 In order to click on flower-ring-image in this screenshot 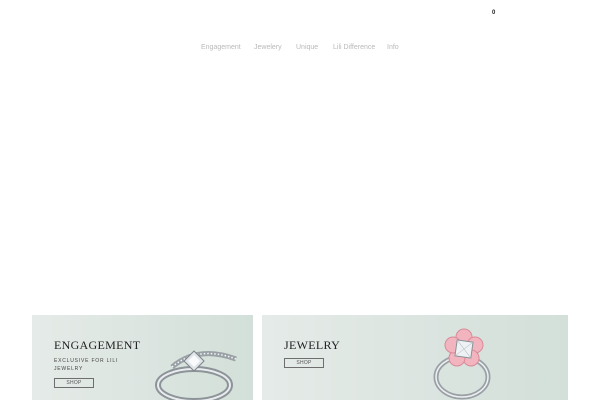, I will do `click(462, 364)`.